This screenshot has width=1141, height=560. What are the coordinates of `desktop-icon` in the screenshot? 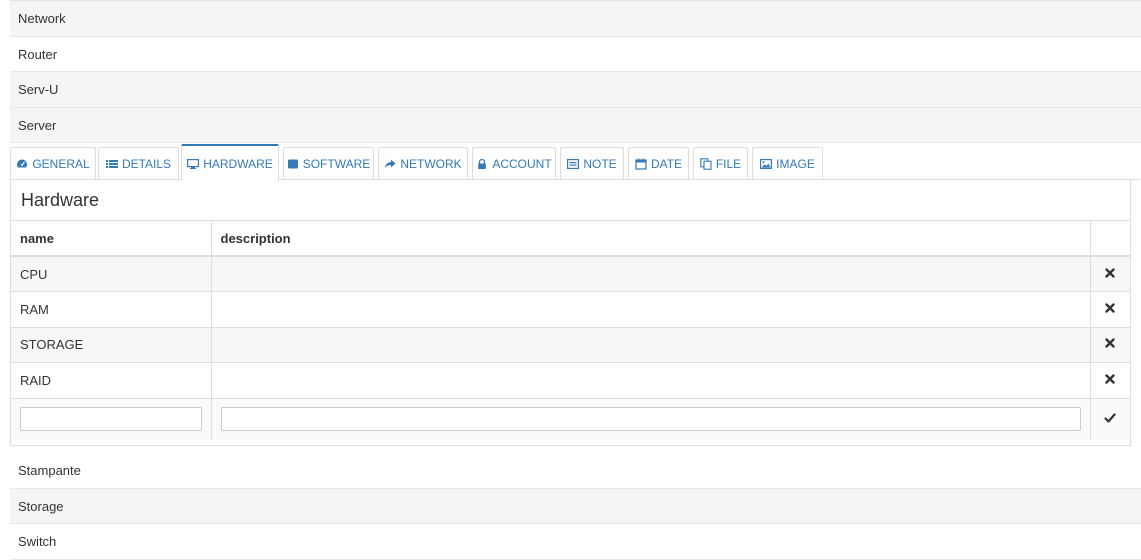 It's located at (193, 163).